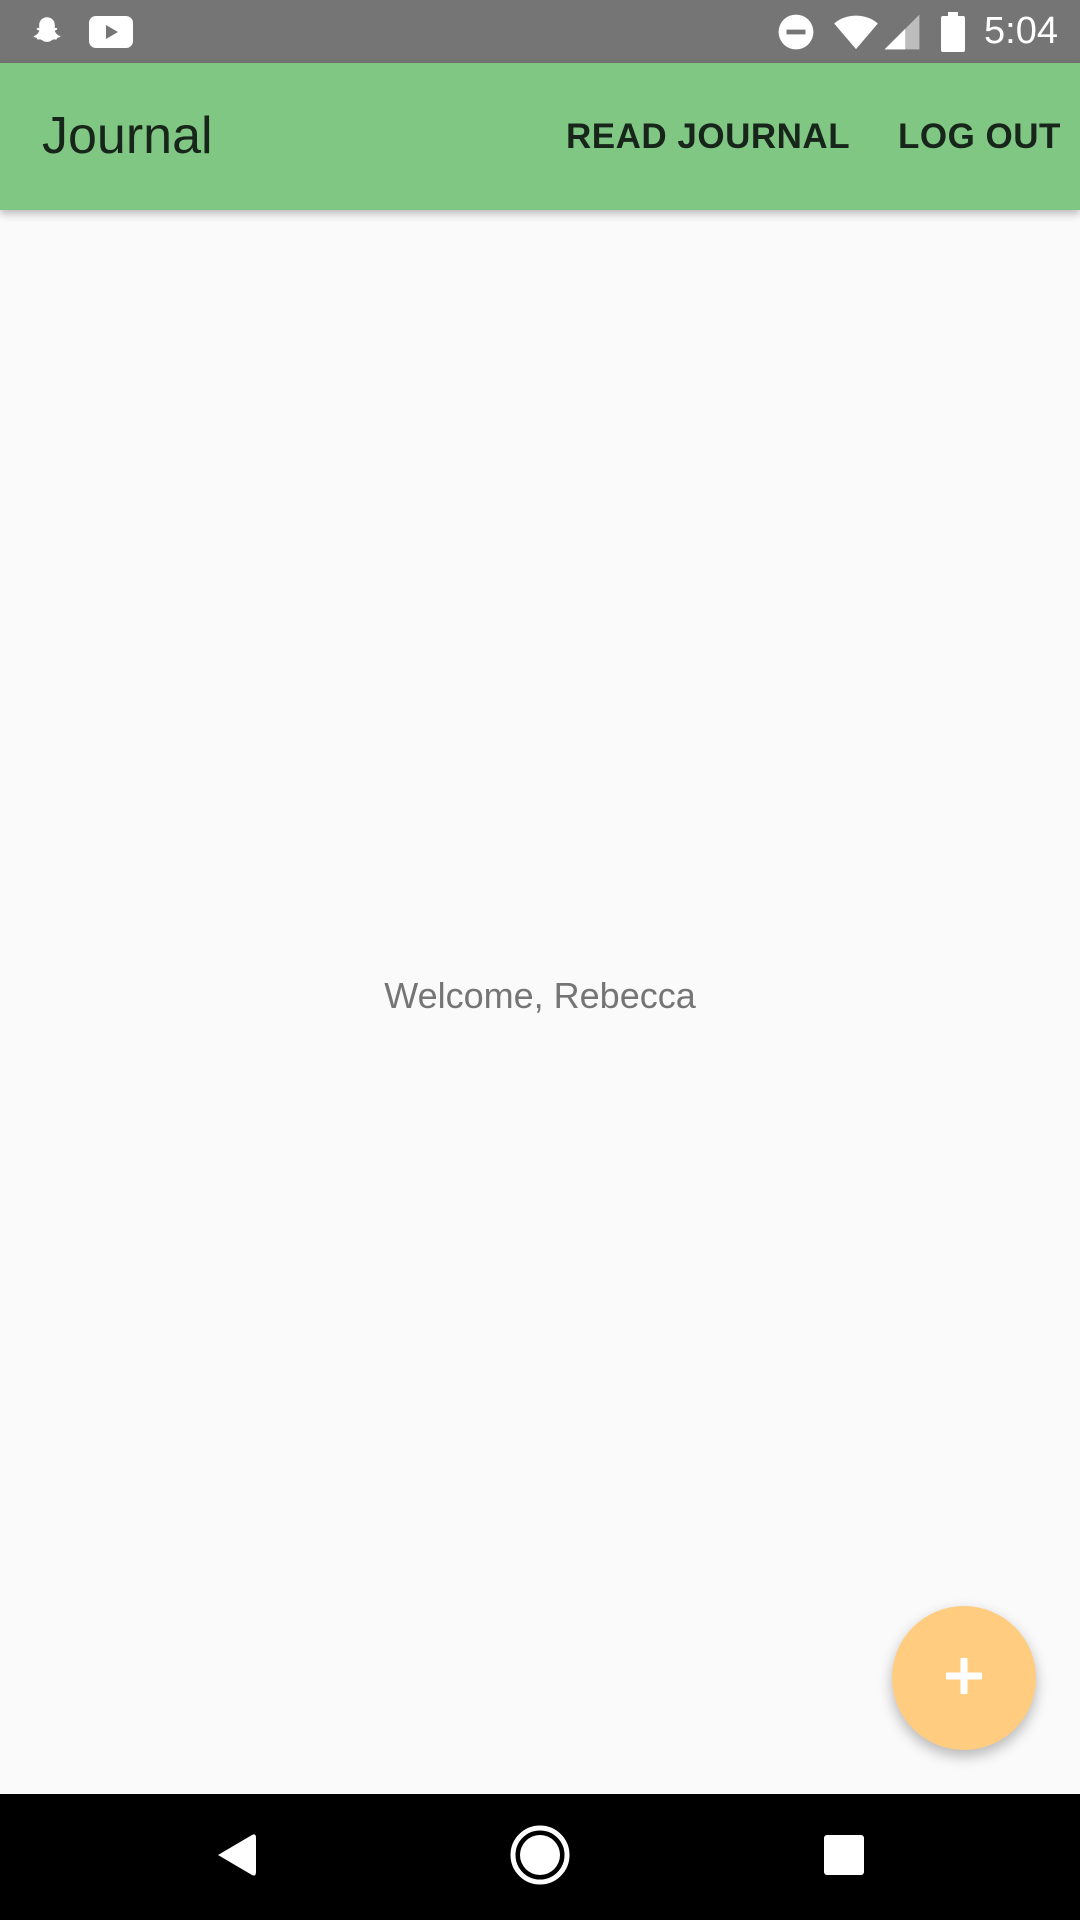 The width and height of the screenshot is (1080, 1920). Describe the element at coordinates (953, 31) in the screenshot. I see `battery-icon` at that location.